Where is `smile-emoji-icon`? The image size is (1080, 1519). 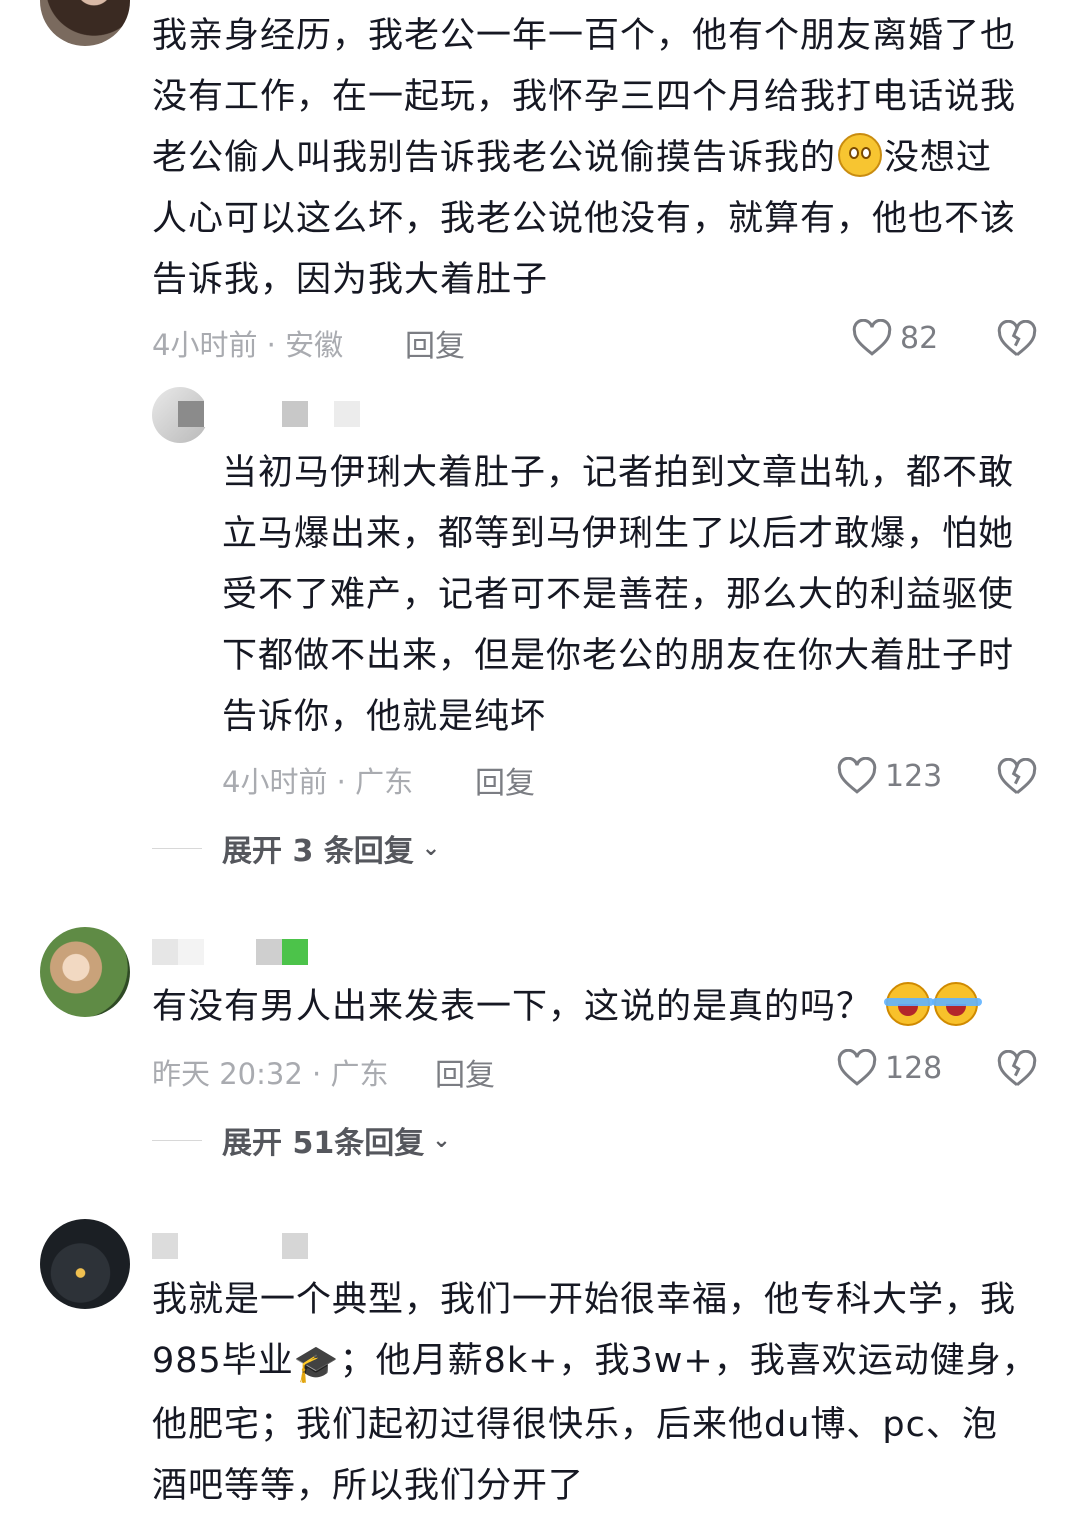 smile-emoji-icon is located at coordinates (860, 155).